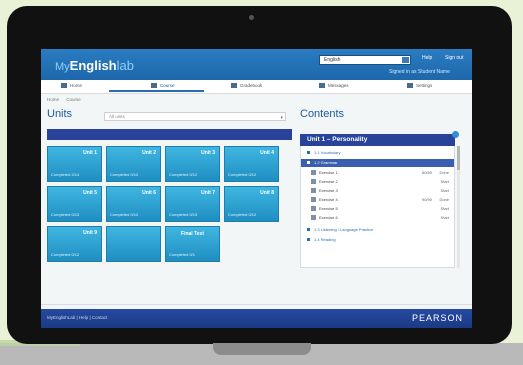 This screenshot has height=365, width=523. I want to click on units-header-bar, so click(169, 134).